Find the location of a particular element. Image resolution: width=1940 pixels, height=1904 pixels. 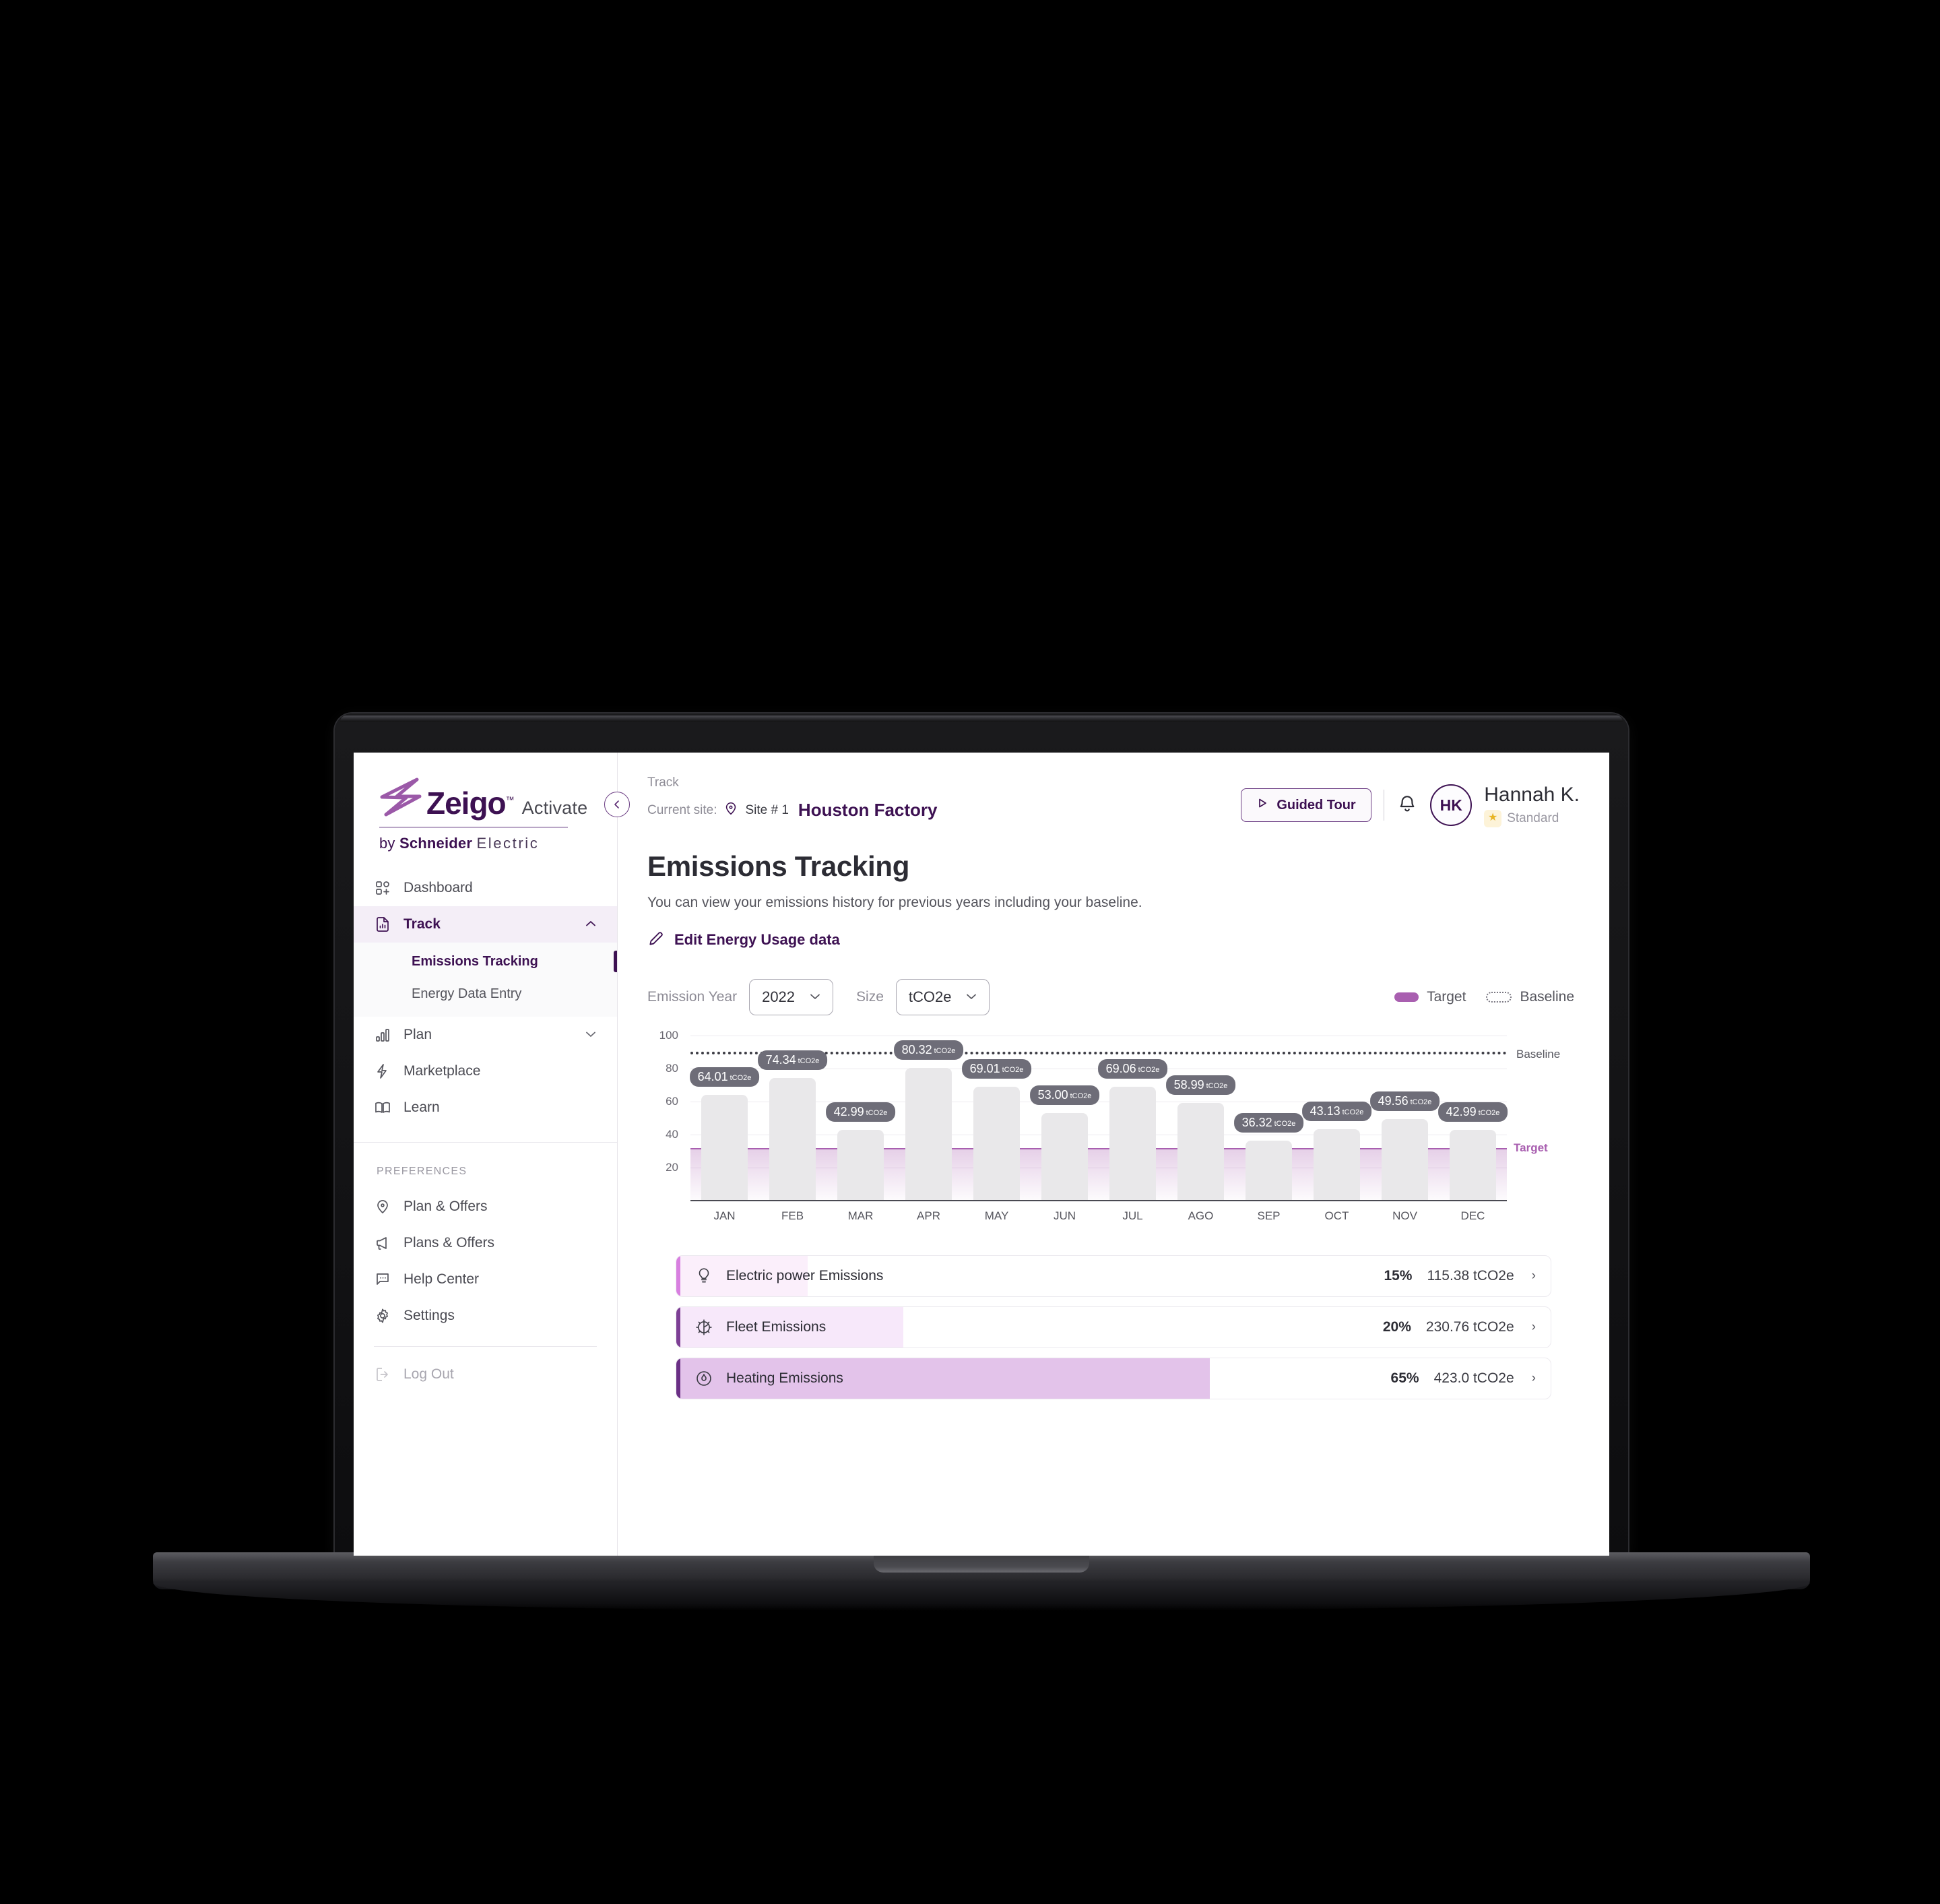

chart-bar-slot: 69.01 tCO2e is located at coordinates (997, 1118).